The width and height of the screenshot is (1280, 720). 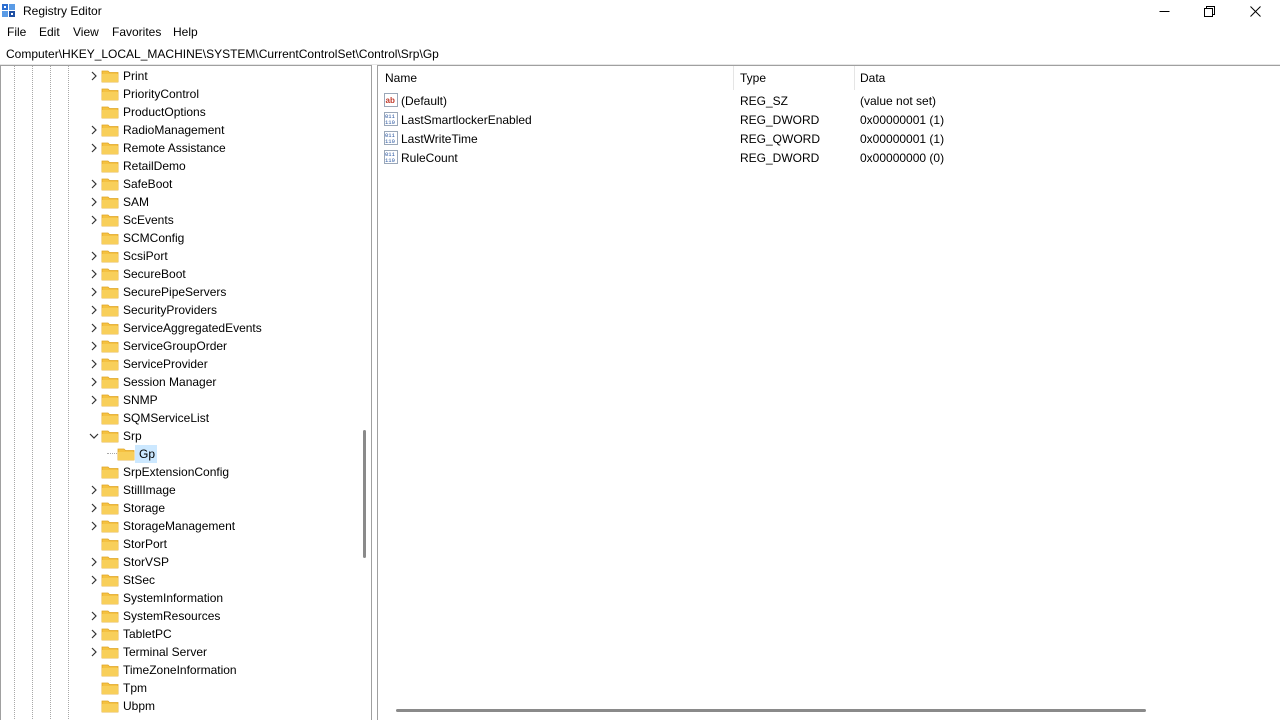 I want to click on tree-item-label: StorVSP, so click(x=146, y=562).